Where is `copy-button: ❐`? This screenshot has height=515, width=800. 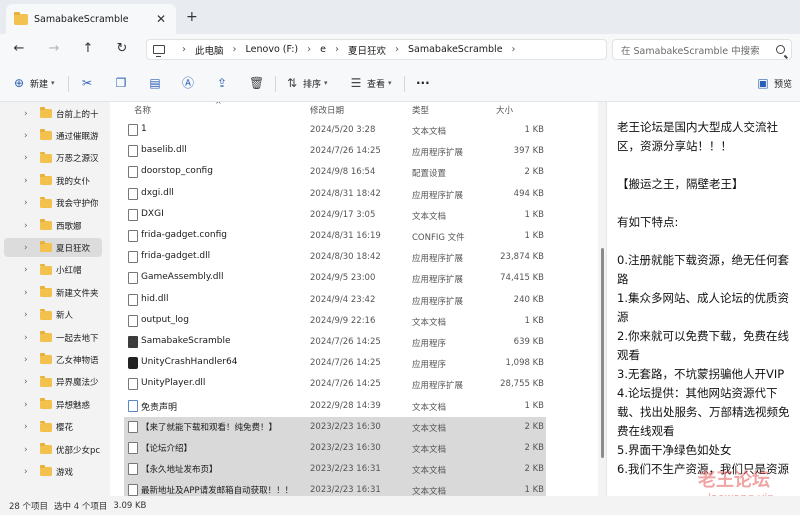
copy-button: ❐ is located at coordinates (123, 83).